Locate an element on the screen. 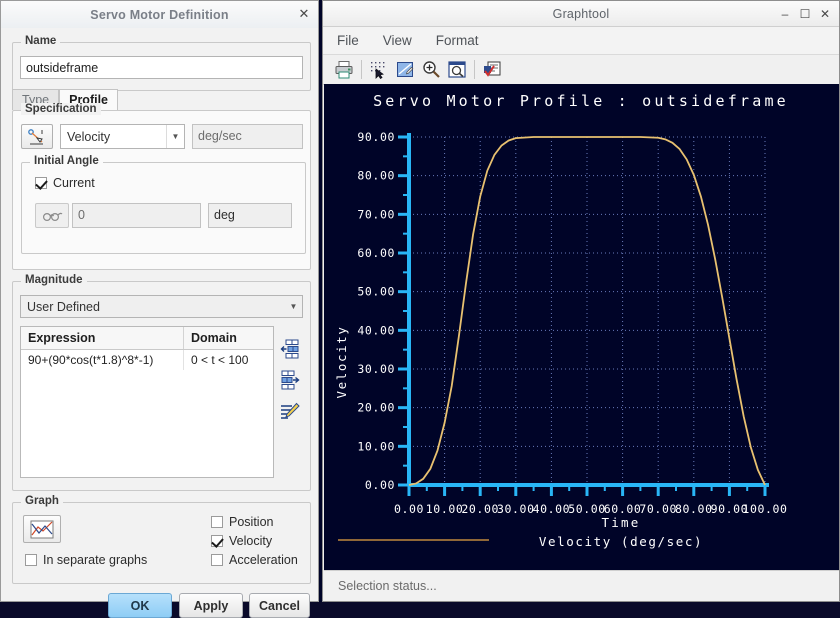 Image resolution: width=840 pixels, height=618 pixels. position-label: Position is located at coordinates (251, 522).